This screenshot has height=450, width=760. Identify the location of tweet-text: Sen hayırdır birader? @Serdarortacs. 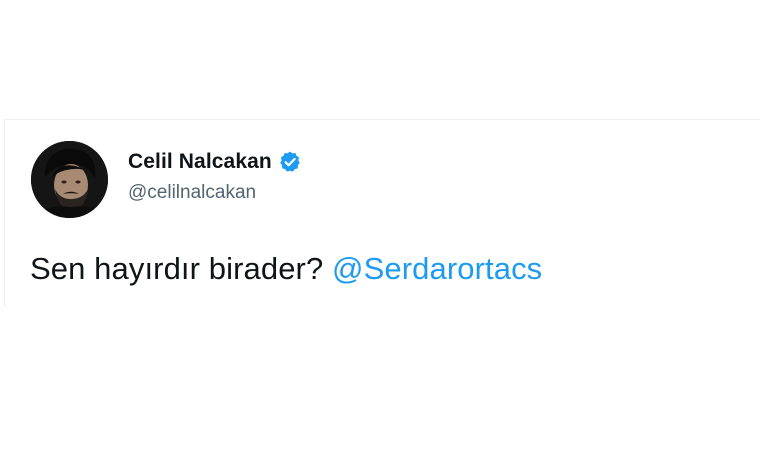
(286, 269).